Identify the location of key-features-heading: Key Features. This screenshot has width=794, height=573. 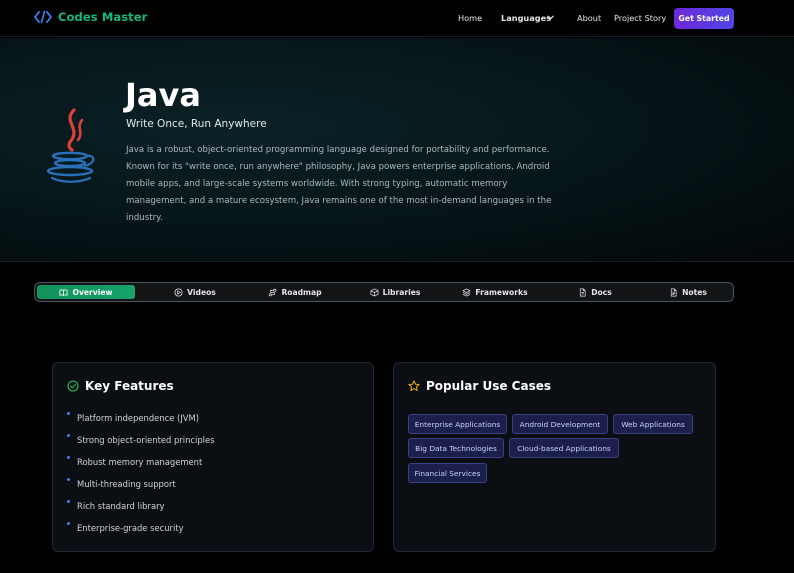
(120, 386).